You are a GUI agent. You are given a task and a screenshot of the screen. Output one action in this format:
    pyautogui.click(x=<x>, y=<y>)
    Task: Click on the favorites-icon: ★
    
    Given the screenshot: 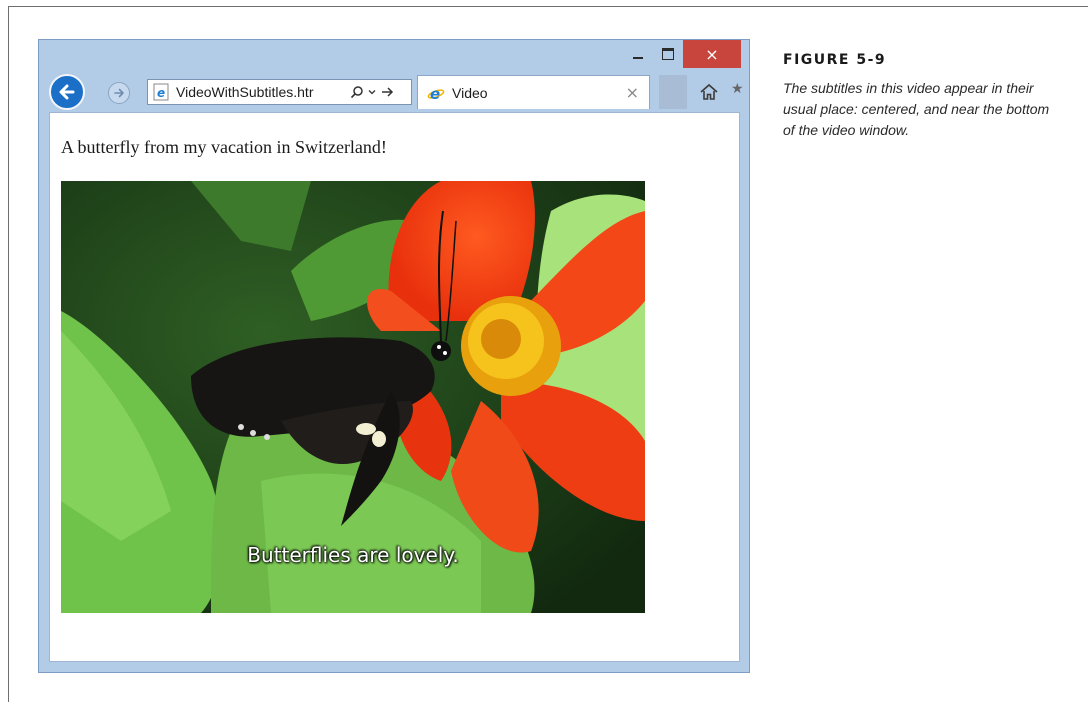 What is the action you would take?
    pyautogui.click(x=739, y=92)
    